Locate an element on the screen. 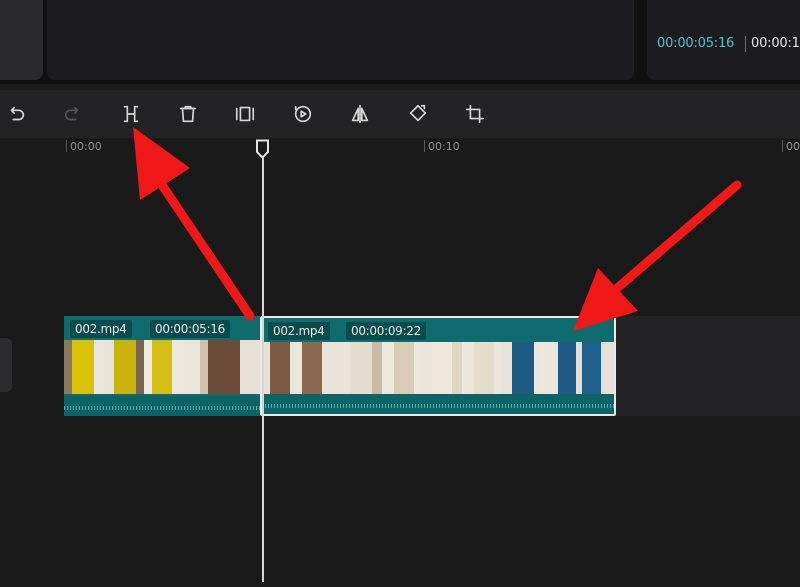  undo-icon is located at coordinates (17, 113).